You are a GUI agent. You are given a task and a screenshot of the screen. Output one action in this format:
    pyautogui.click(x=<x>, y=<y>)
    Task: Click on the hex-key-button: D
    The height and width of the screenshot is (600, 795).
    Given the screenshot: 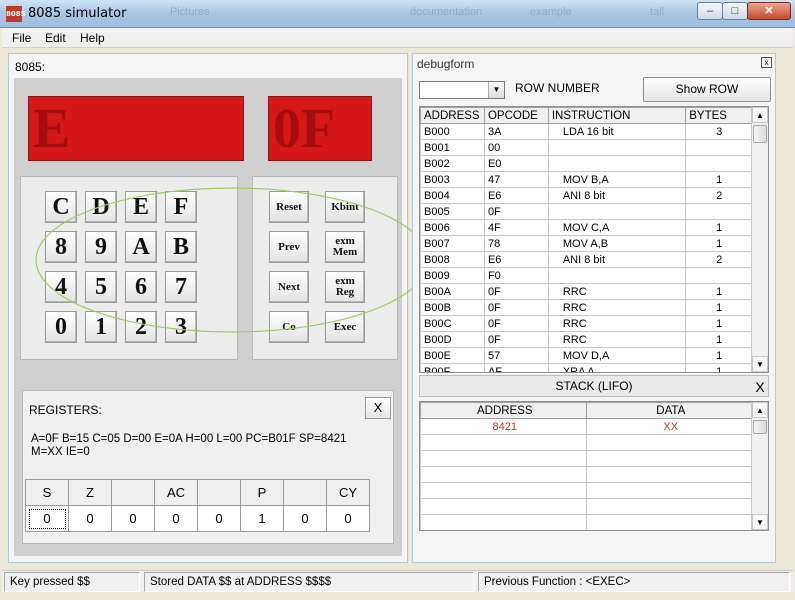 What is the action you would take?
    pyautogui.click(x=101, y=207)
    